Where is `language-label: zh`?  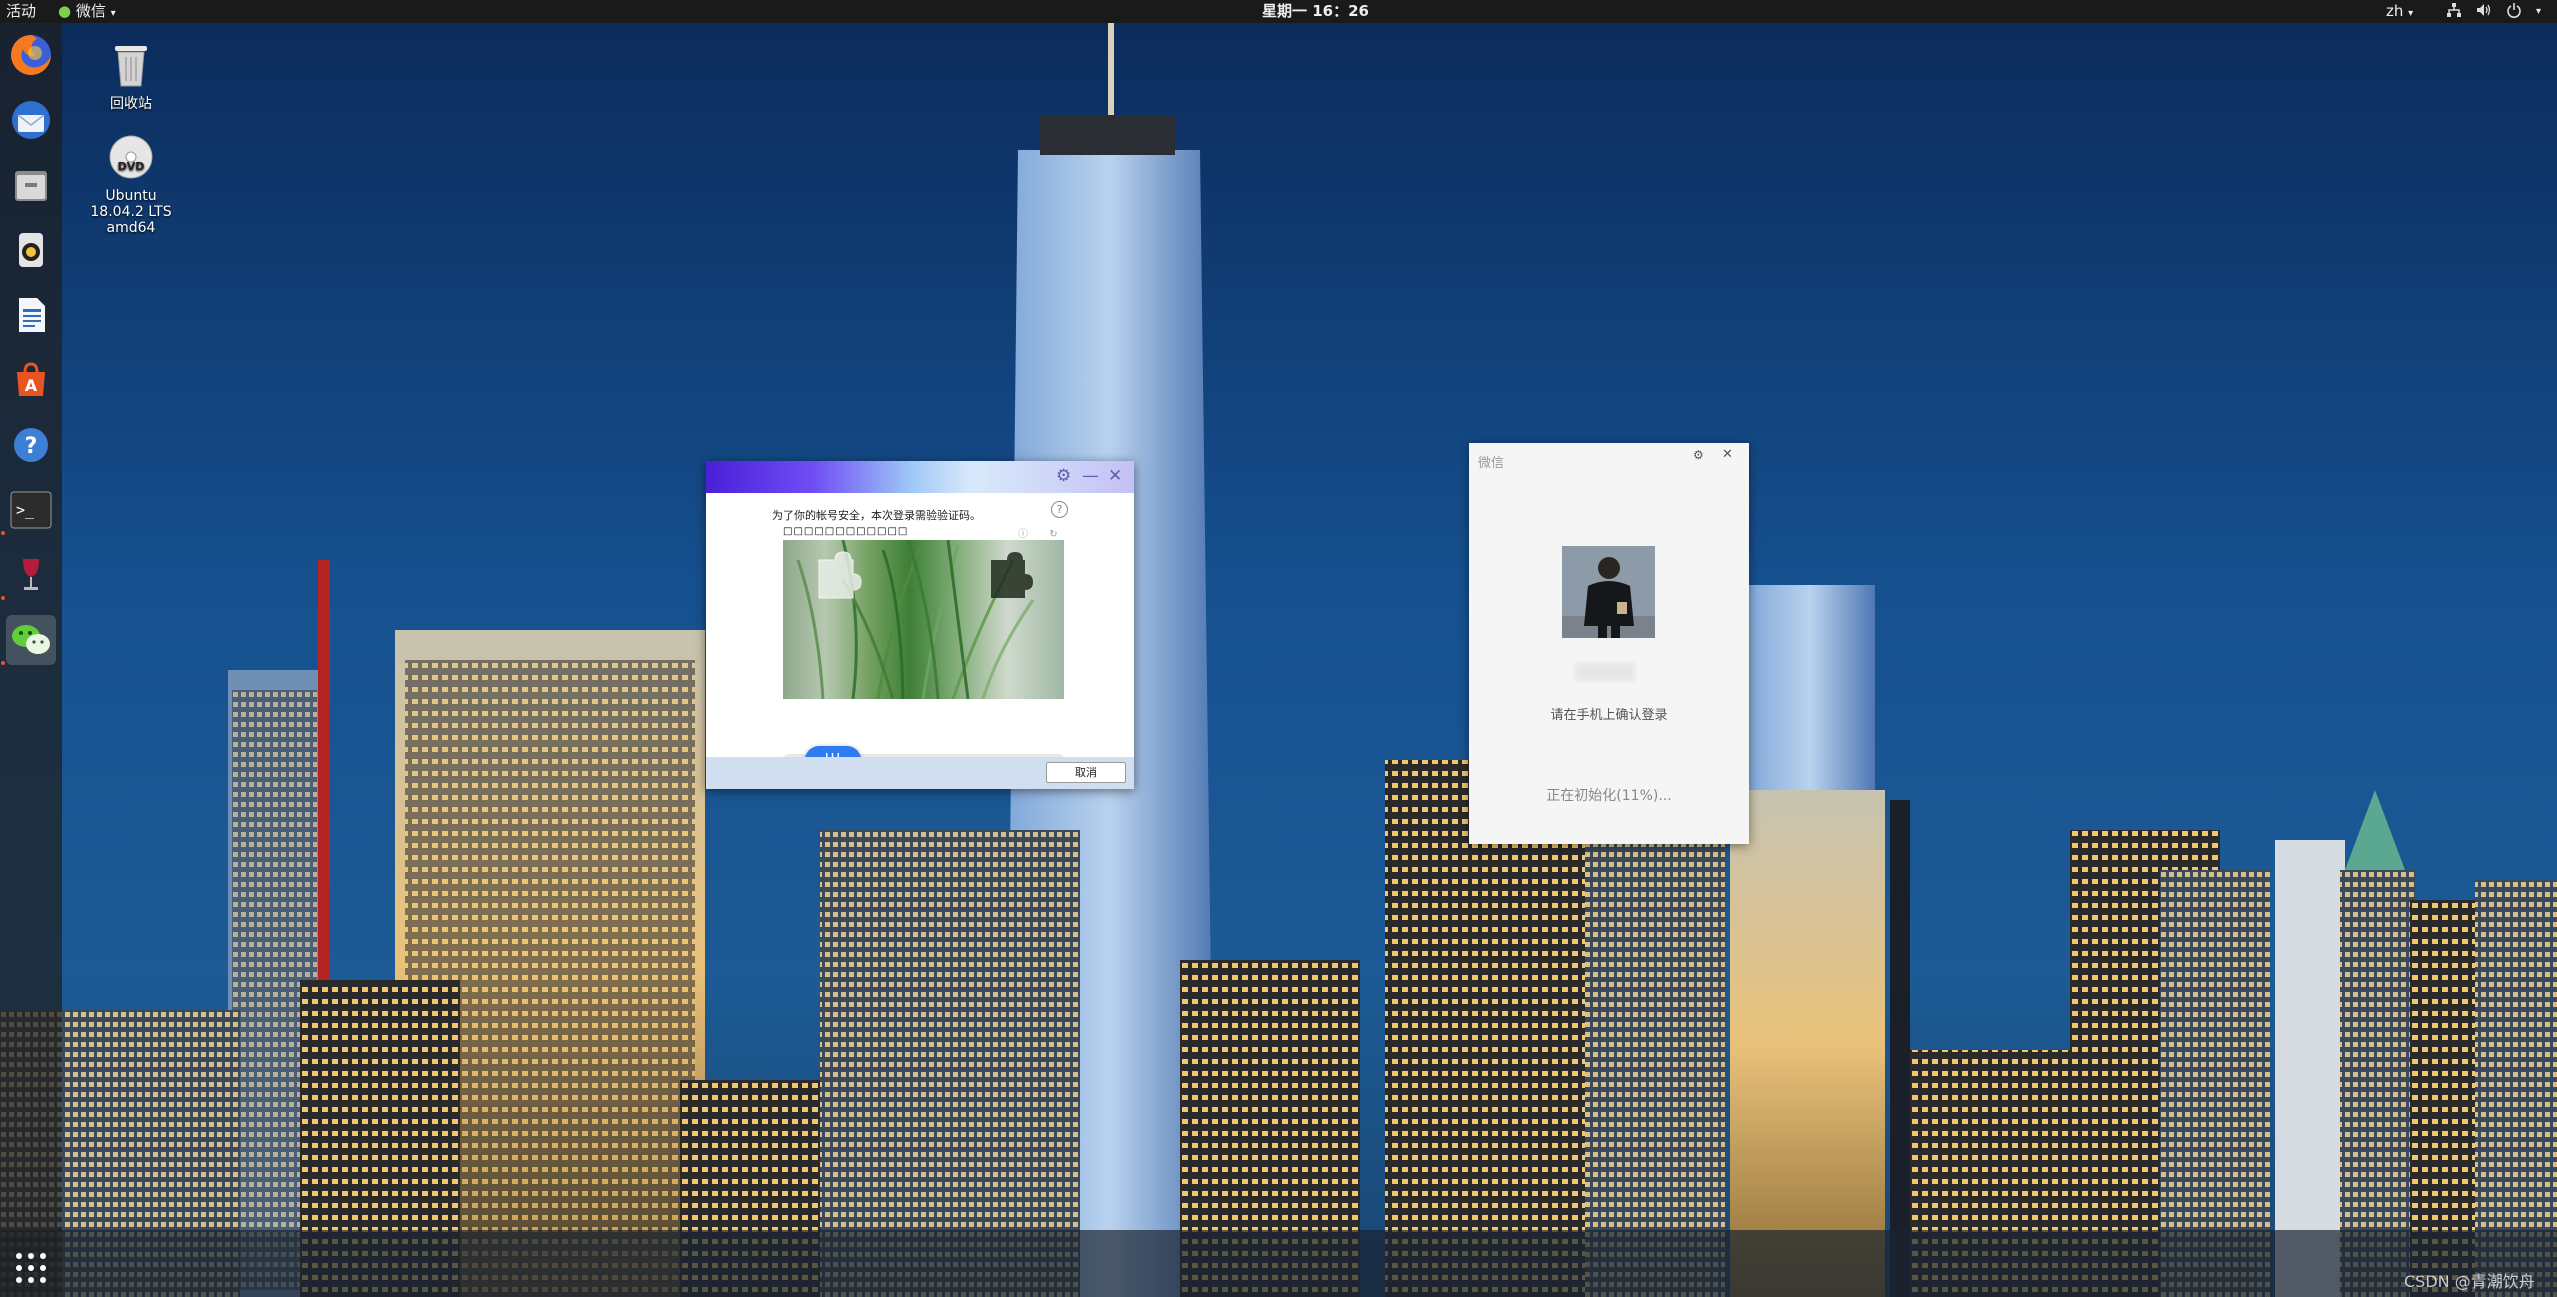 language-label: zh is located at coordinates (2395, 11).